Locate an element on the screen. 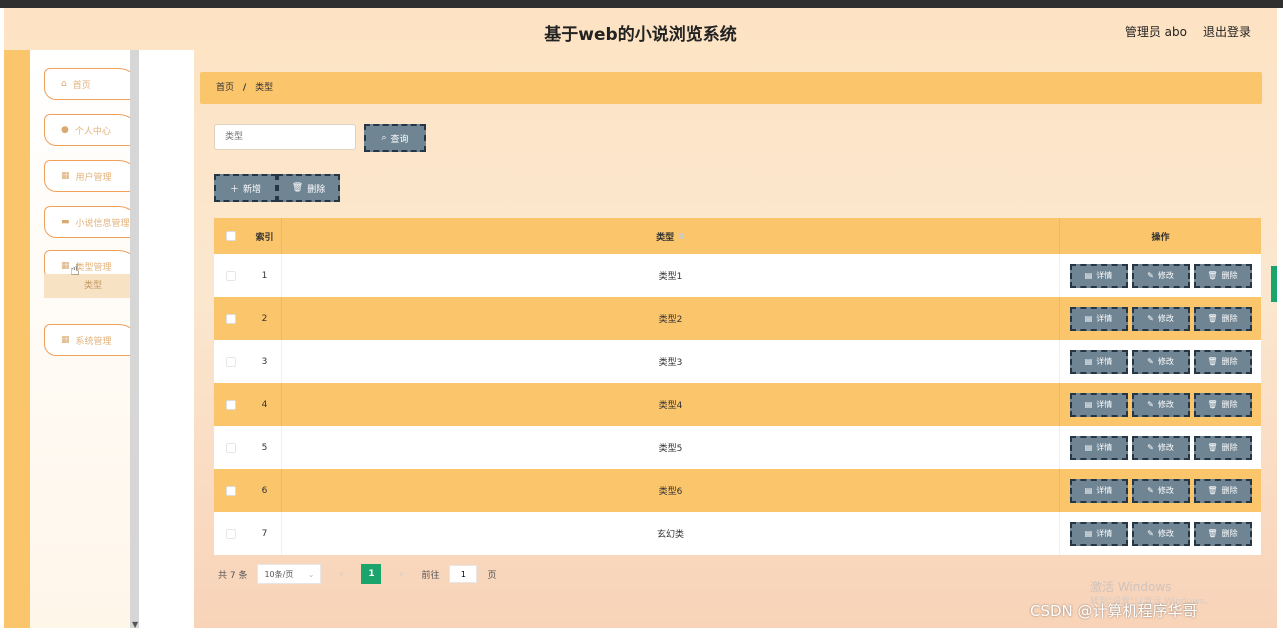  grid-icon: ▦ is located at coordinates (65, 176).